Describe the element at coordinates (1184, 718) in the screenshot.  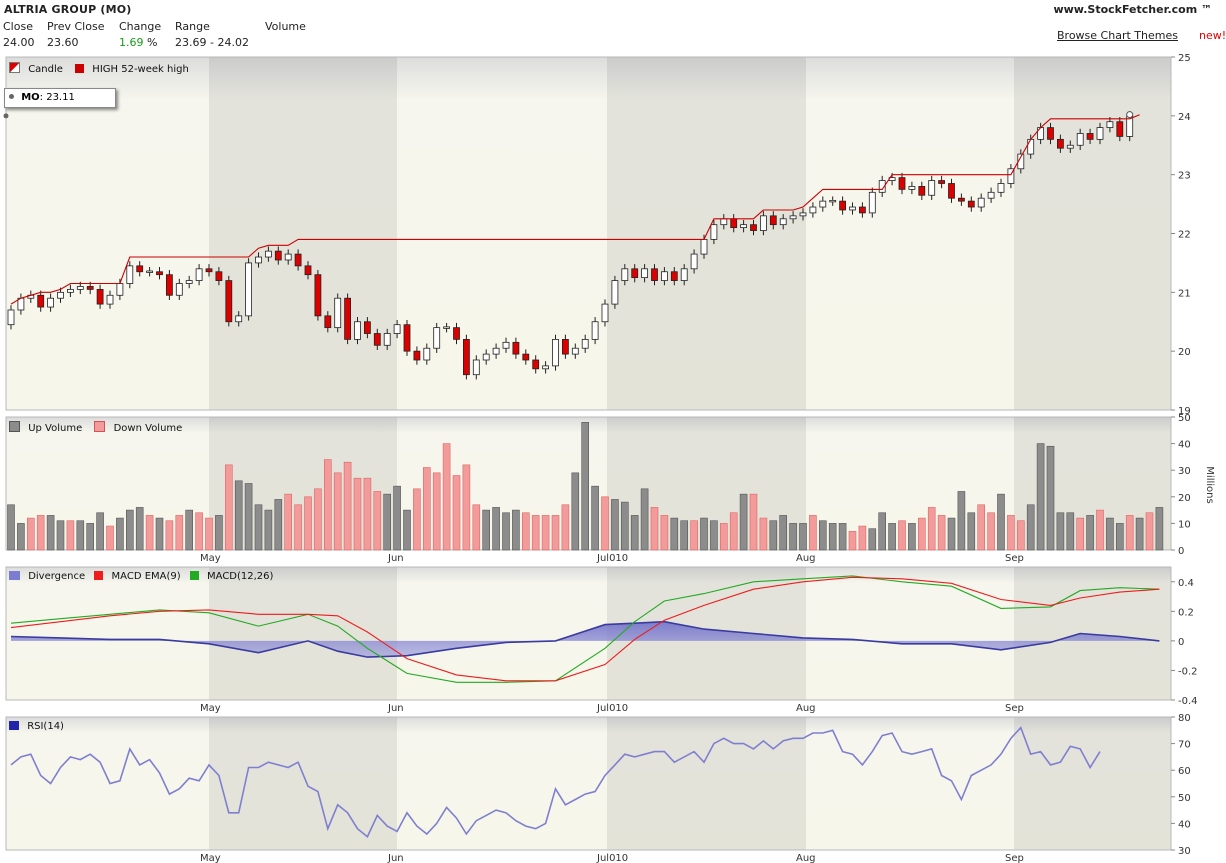
I see `rsi-ytick-label: 80` at that location.